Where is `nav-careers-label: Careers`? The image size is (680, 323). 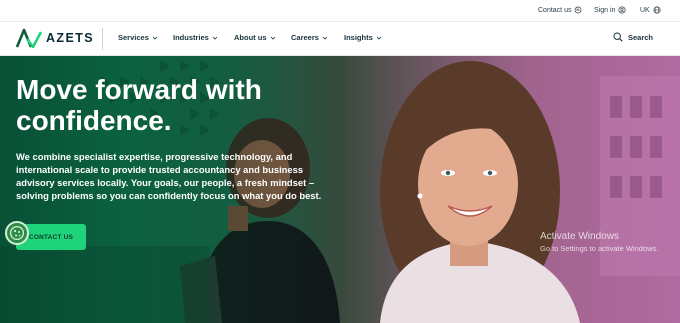
nav-careers-label: Careers is located at coordinates (305, 37).